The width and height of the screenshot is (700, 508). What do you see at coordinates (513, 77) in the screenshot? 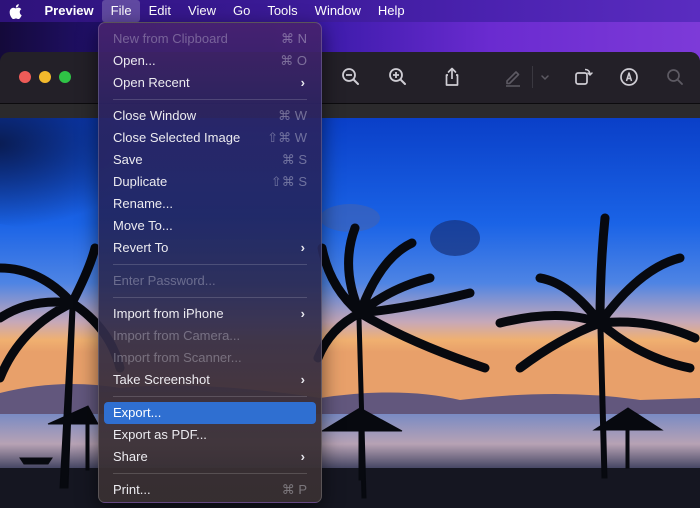
I see `markup-pen-icon` at bounding box center [513, 77].